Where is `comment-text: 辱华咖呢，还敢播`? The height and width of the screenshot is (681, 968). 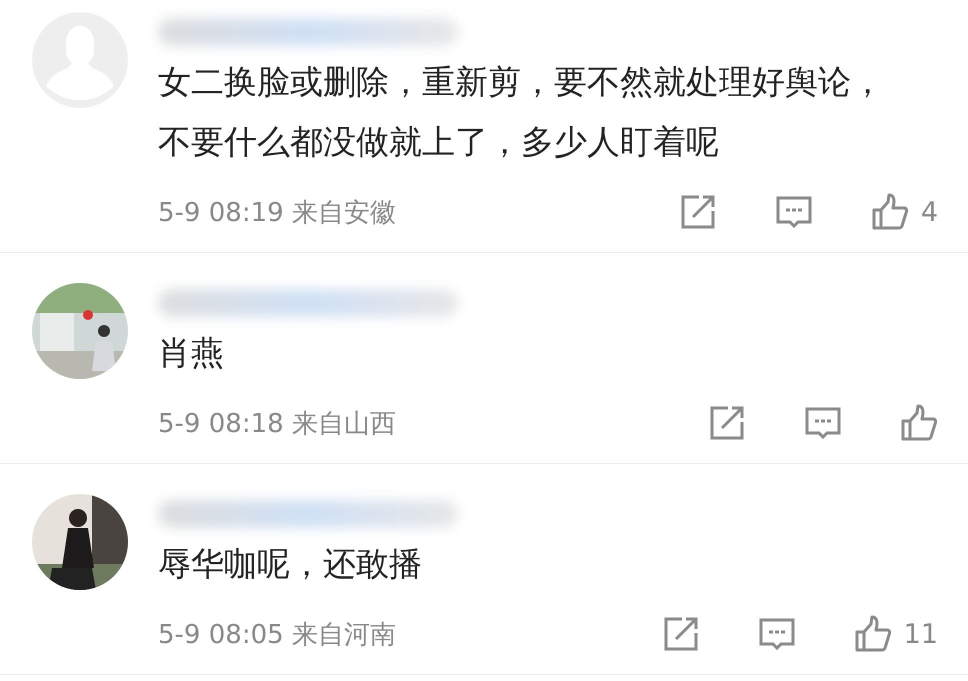
comment-text: 辱华咖呢，还敢播 is located at coordinates (290, 564).